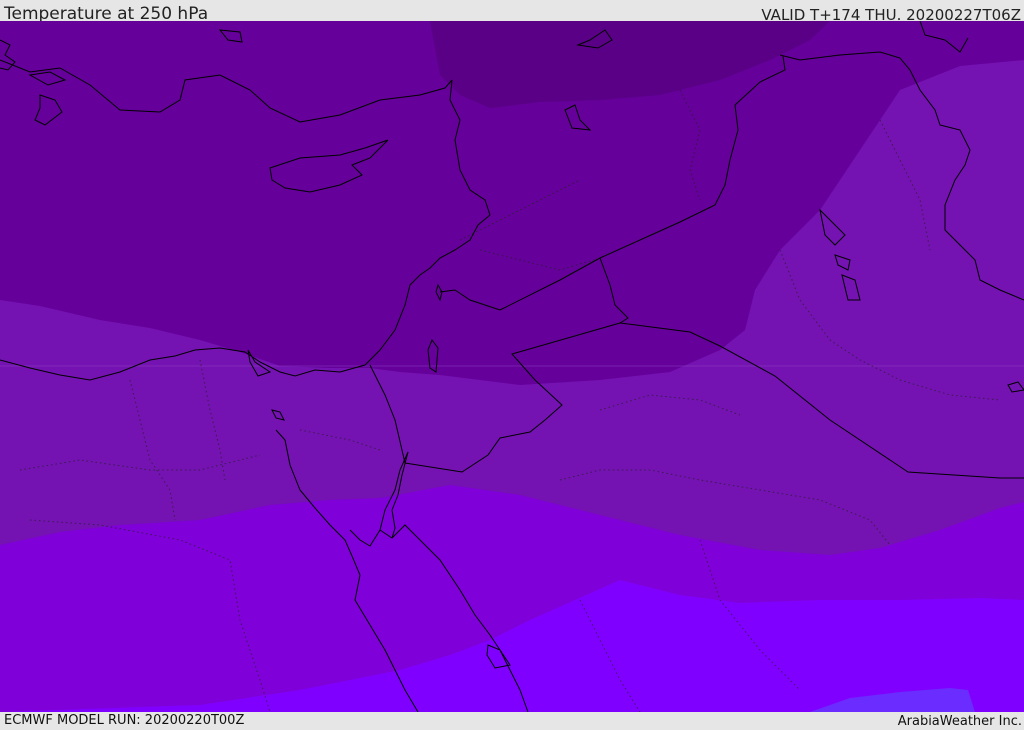 Image resolution: width=1024 pixels, height=730 pixels. What do you see at coordinates (124, 720) in the screenshot?
I see `model-run: ECMWF MODEL RUN: 20200220T00Z` at bounding box center [124, 720].